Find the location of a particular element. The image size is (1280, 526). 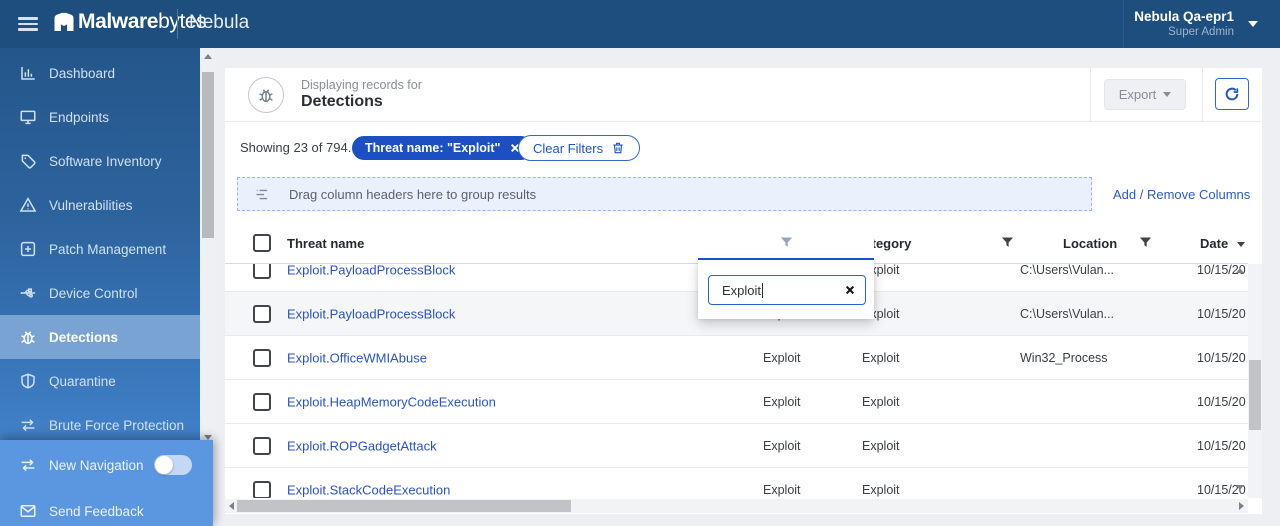

brand-bold: Malware is located at coordinates (118, 21).